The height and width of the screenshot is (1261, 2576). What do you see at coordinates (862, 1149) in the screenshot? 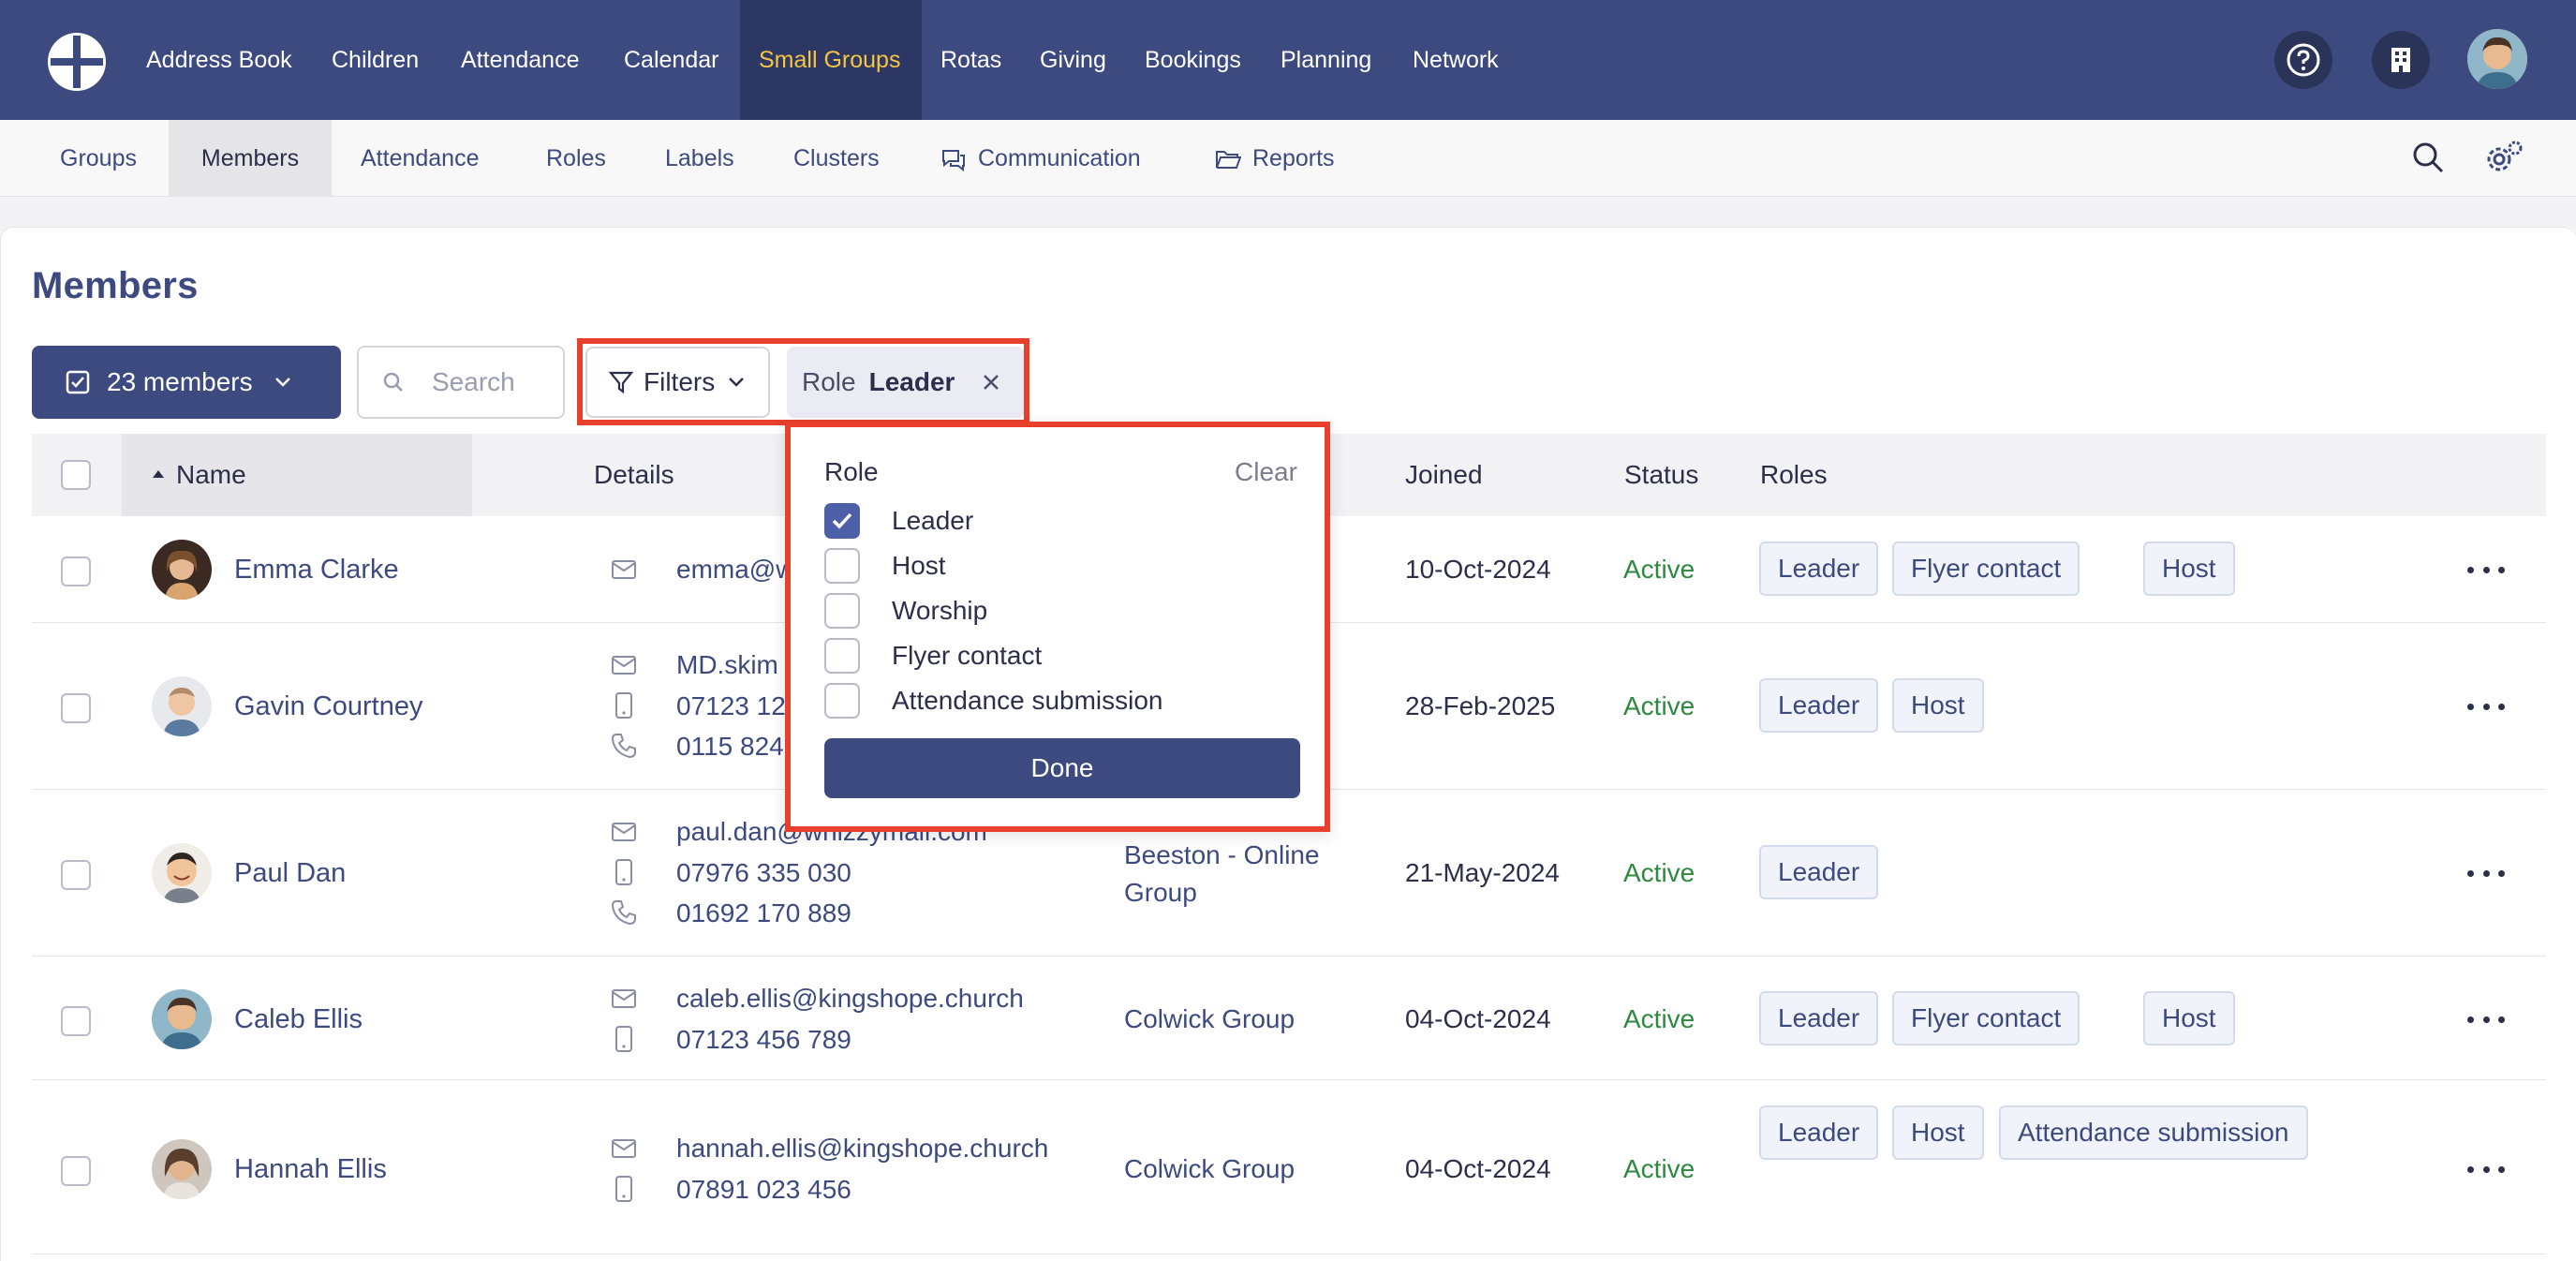
I see `member-email: hannah.ellis@kingshope.church` at bounding box center [862, 1149].